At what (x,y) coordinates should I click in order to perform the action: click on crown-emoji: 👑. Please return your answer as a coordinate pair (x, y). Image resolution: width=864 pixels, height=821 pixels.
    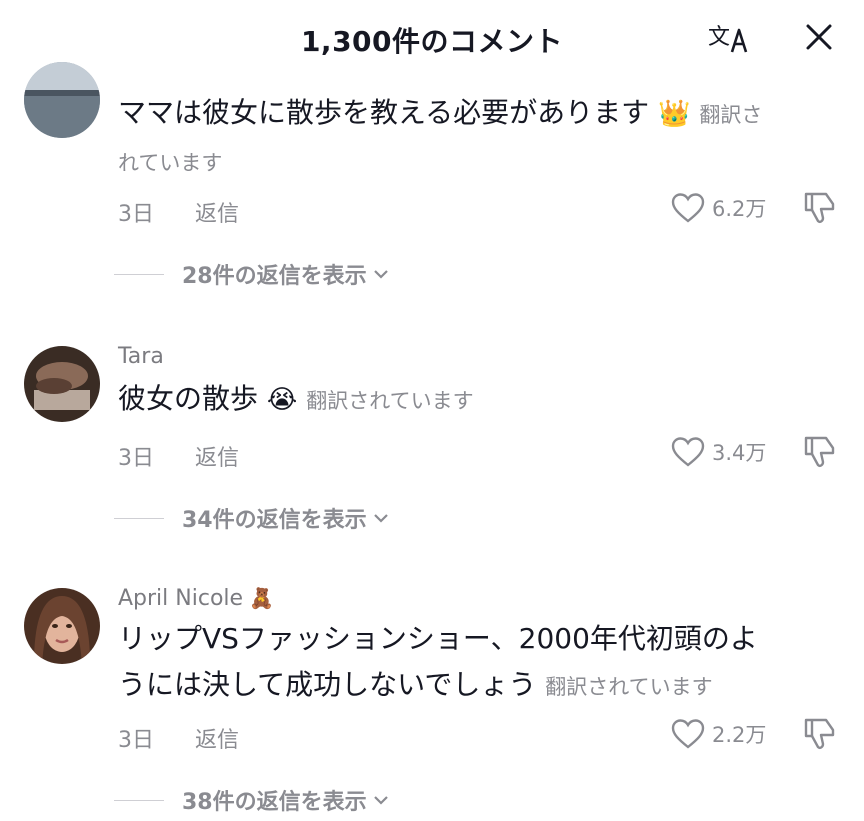
    Looking at the image, I should click on (674, 114).